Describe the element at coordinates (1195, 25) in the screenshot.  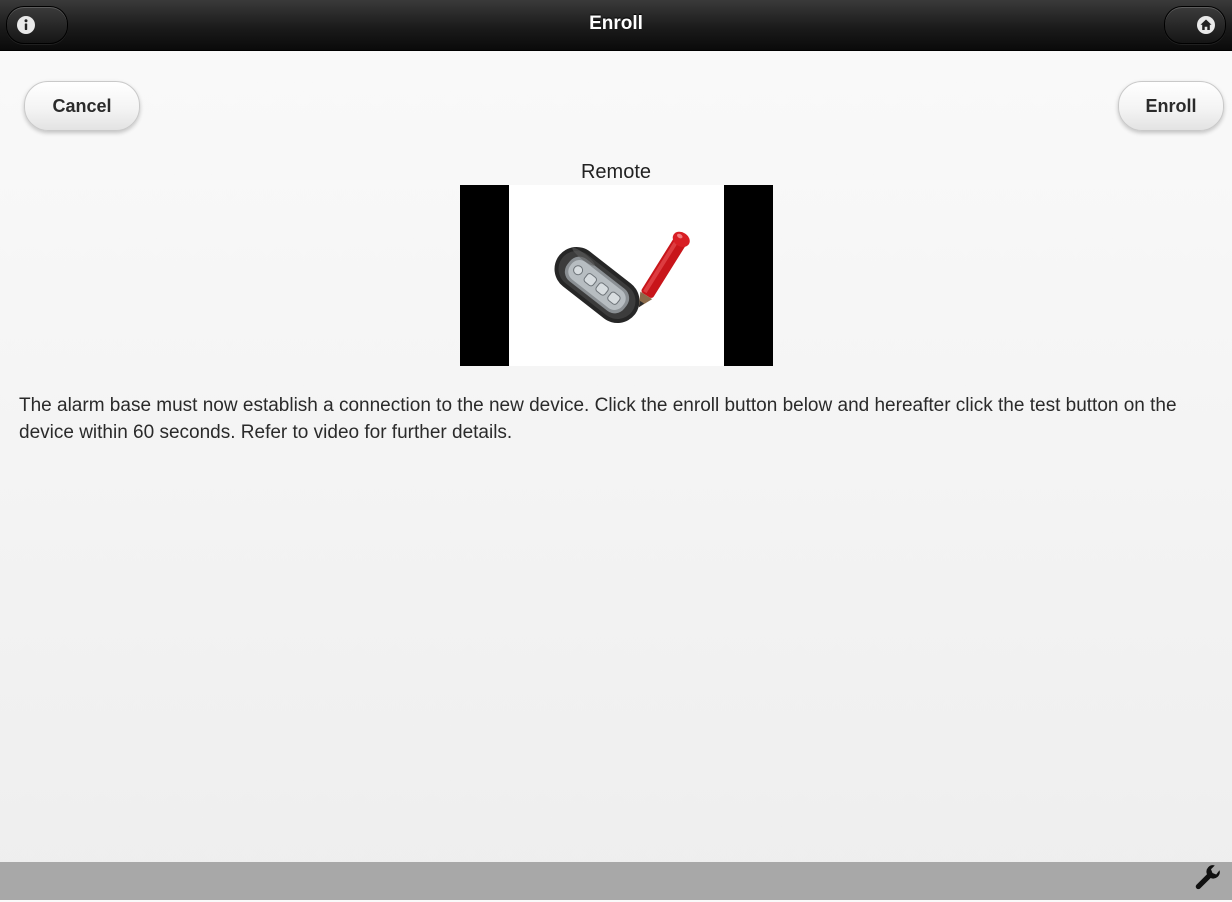
I see `home-button` at that location.